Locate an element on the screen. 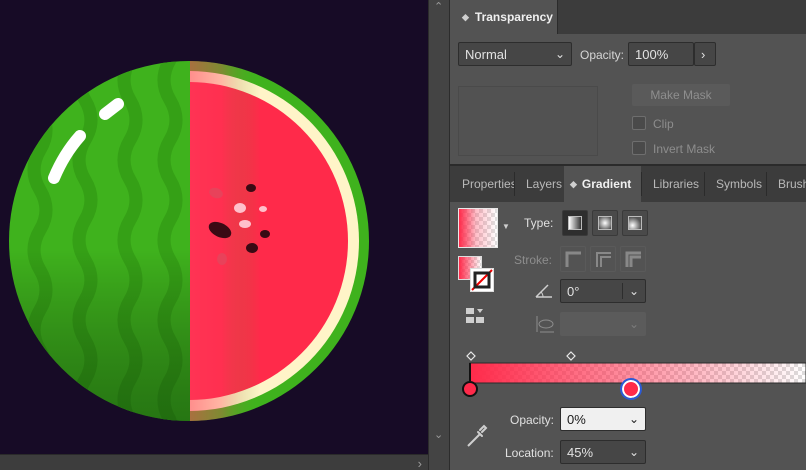 This screenshot has width=806, height=470. tab-libraries: Libraries is located at coordinates (672, 184).